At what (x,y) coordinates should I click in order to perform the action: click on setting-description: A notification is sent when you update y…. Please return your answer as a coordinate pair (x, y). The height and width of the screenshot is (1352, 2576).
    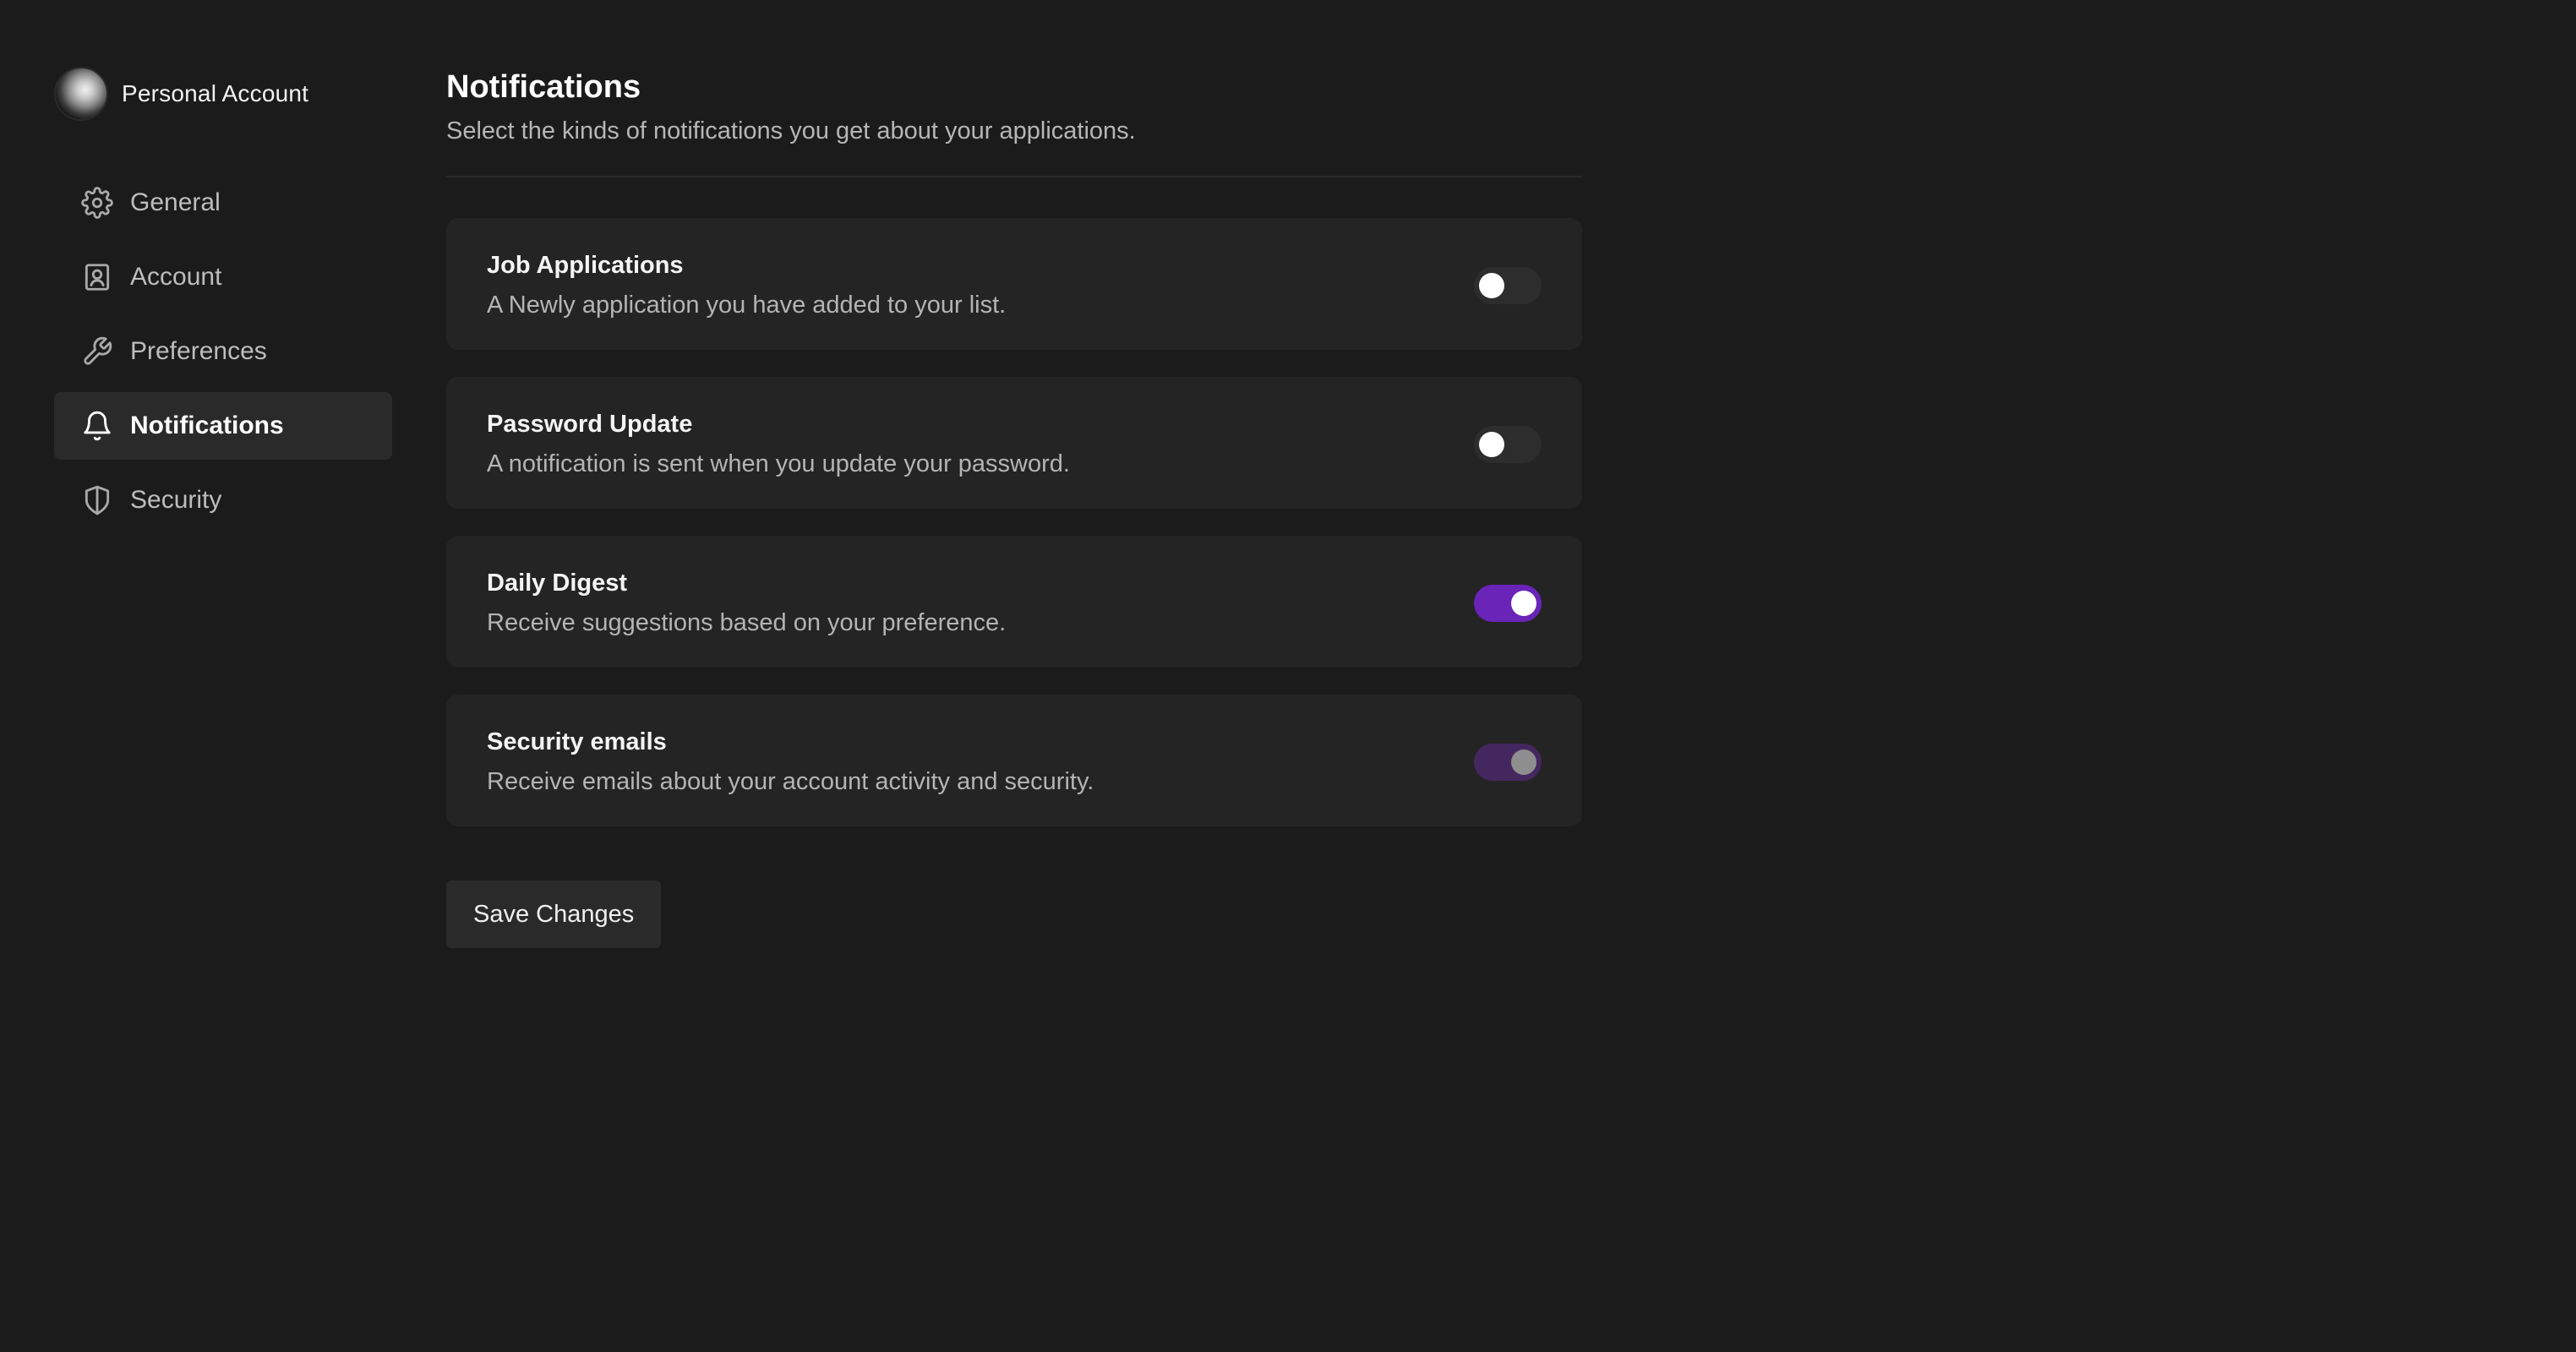
    Looking at the image, I should click on (778, 463).